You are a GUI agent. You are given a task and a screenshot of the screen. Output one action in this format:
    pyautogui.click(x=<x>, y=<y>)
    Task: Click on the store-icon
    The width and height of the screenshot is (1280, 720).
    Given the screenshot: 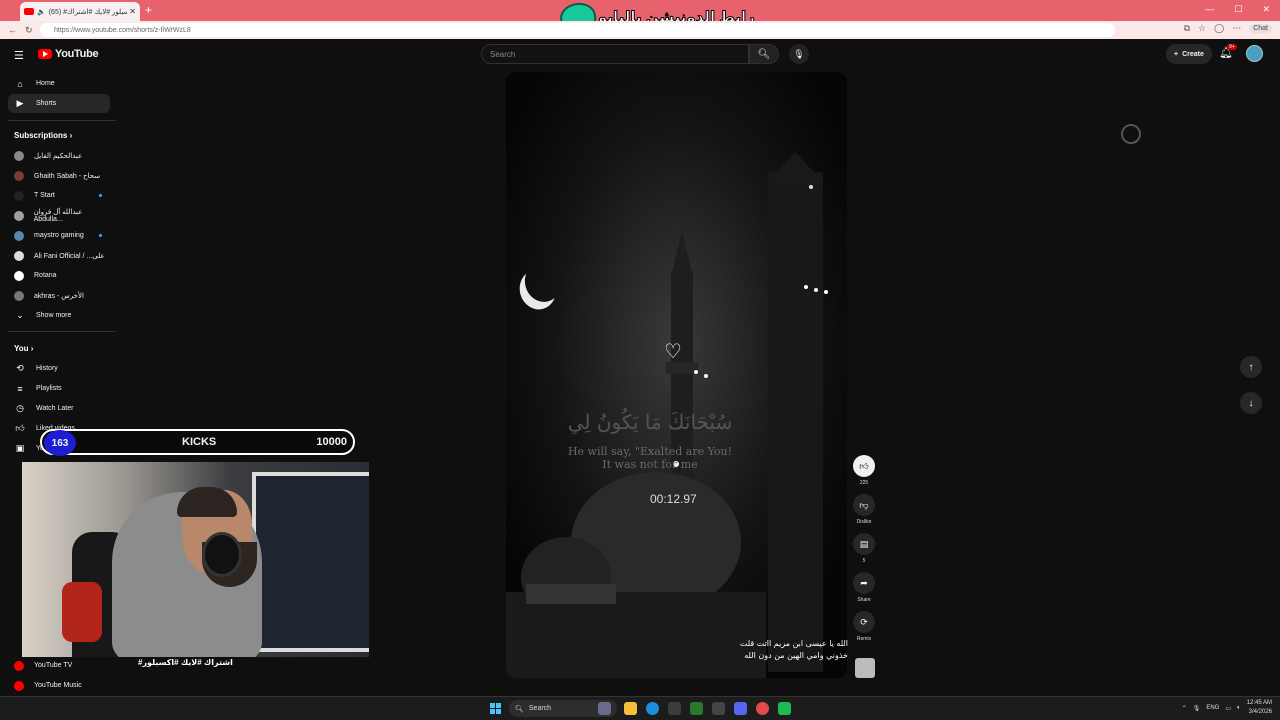 What is the action you would take?
    pyautogui.click(x=674, y=708)
    